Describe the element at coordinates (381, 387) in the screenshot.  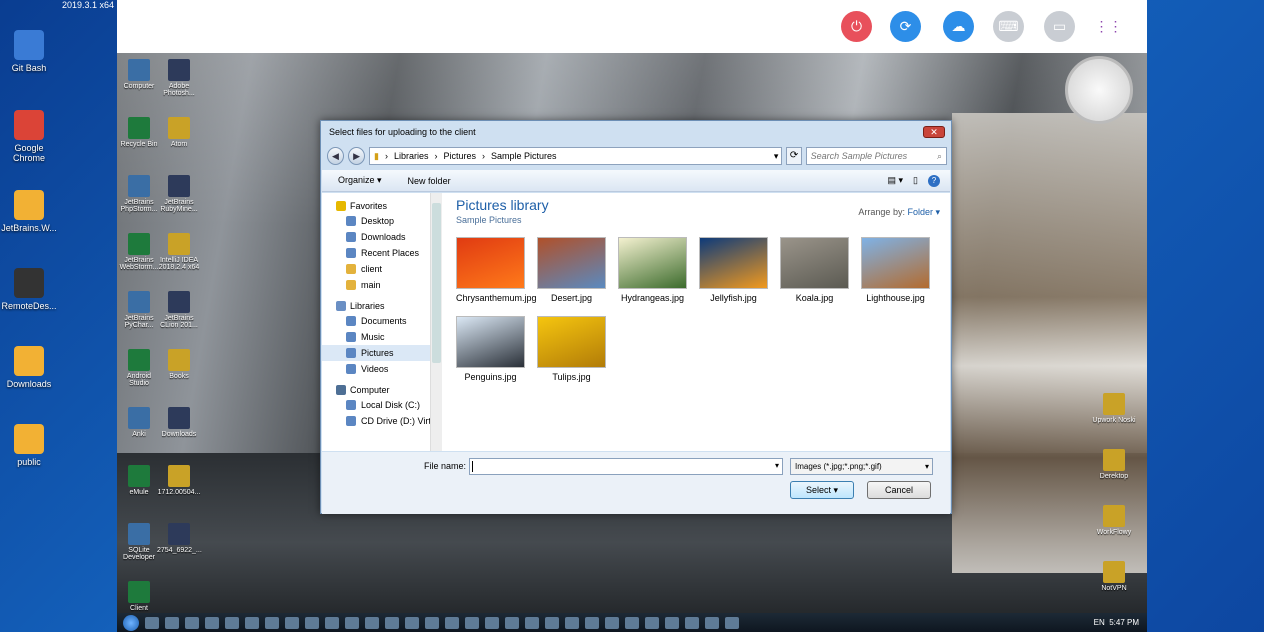
I see `nav-group-computer: Computer` at that location.